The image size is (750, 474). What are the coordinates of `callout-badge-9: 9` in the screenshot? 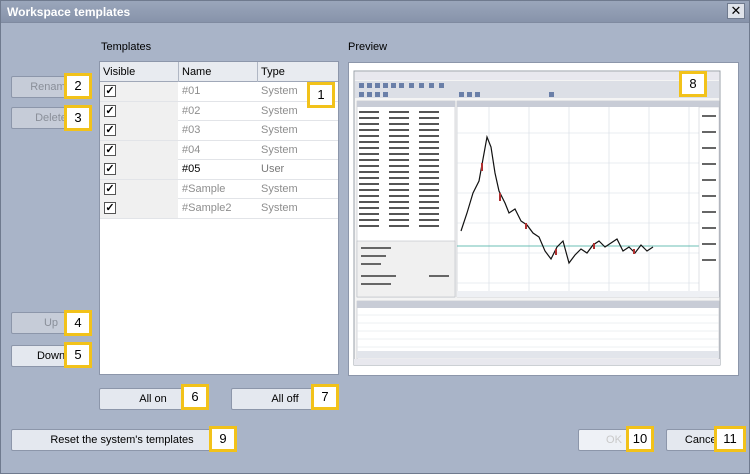 It's located at (223, 439).